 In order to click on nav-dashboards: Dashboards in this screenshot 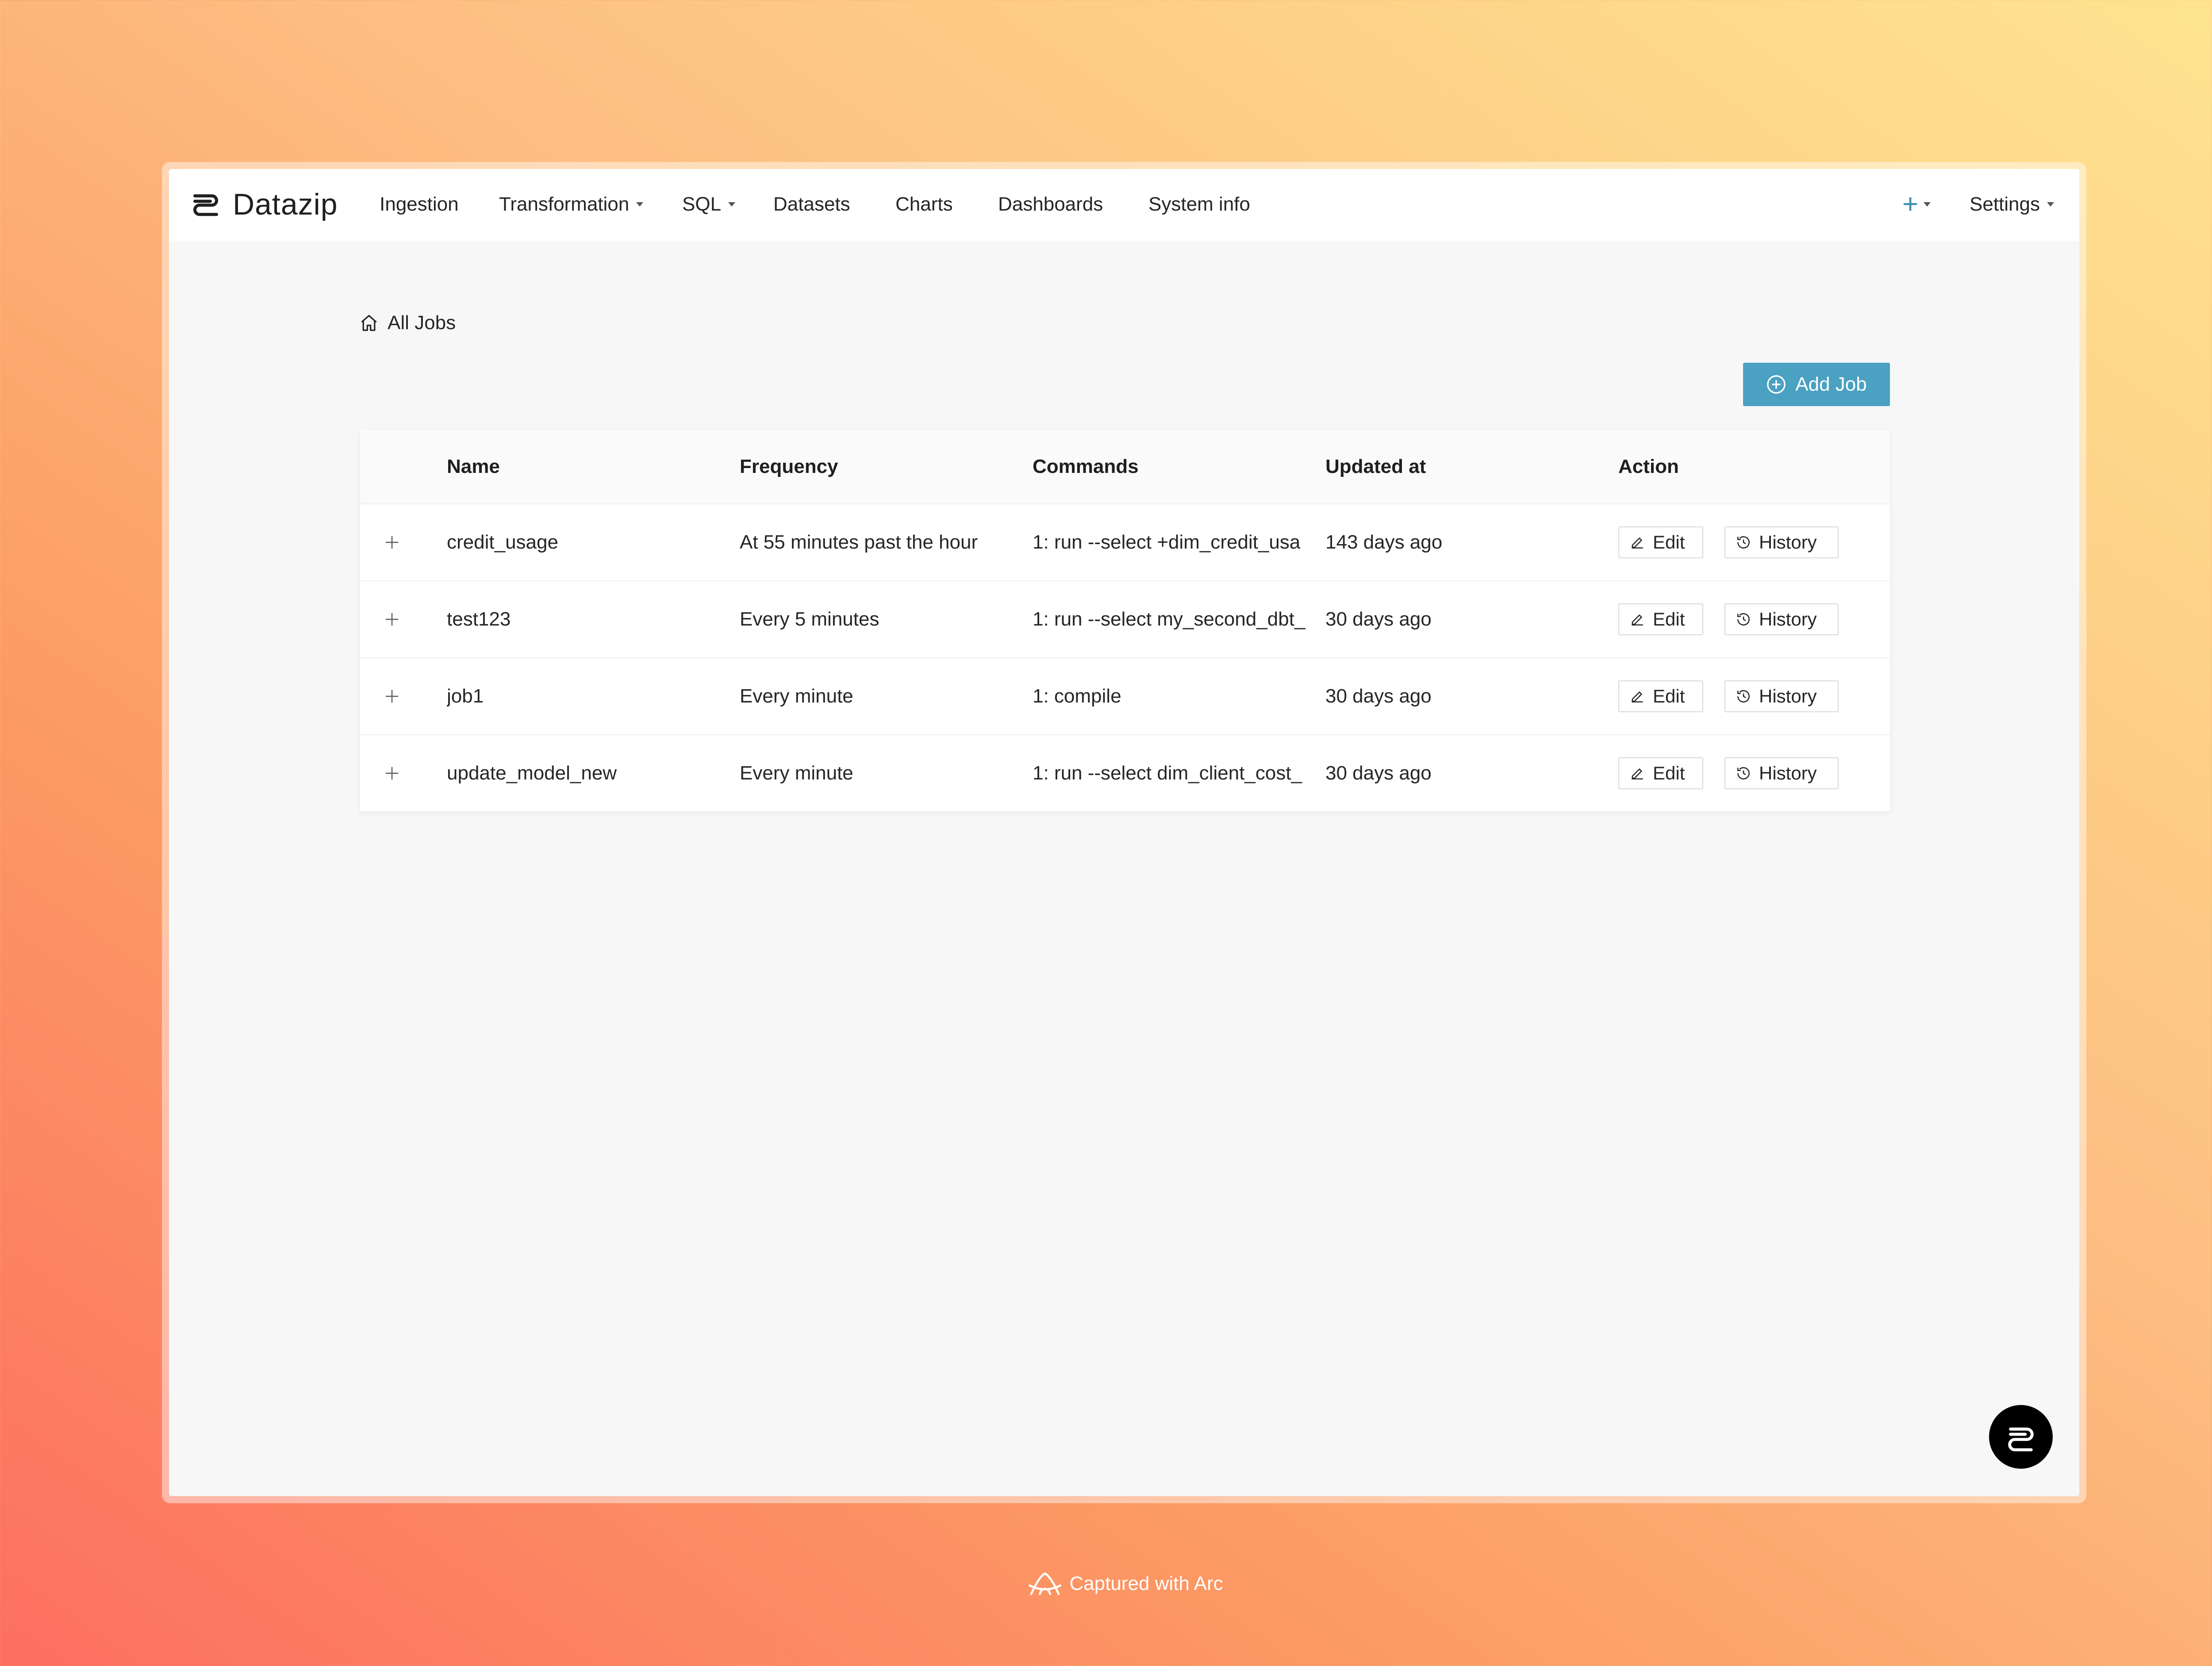, I will do `click(1051, 204)`.